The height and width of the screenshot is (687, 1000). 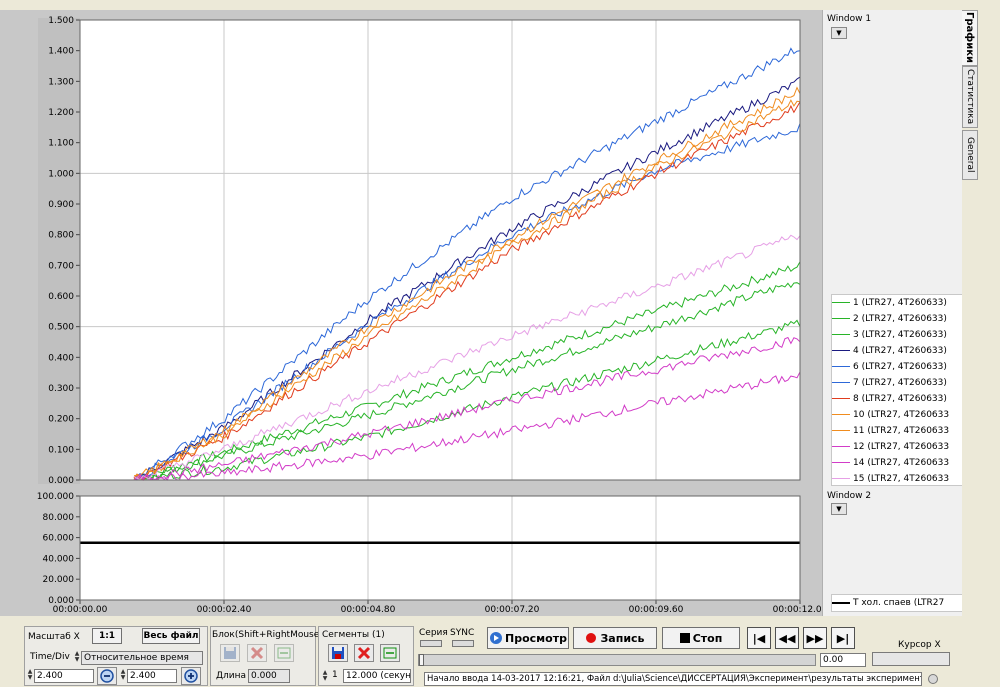 What do you see at coordinates (61, 450) in the screenshot?
I see `chart1-ytick-label: 0.100` at bounding box center [61, 450].